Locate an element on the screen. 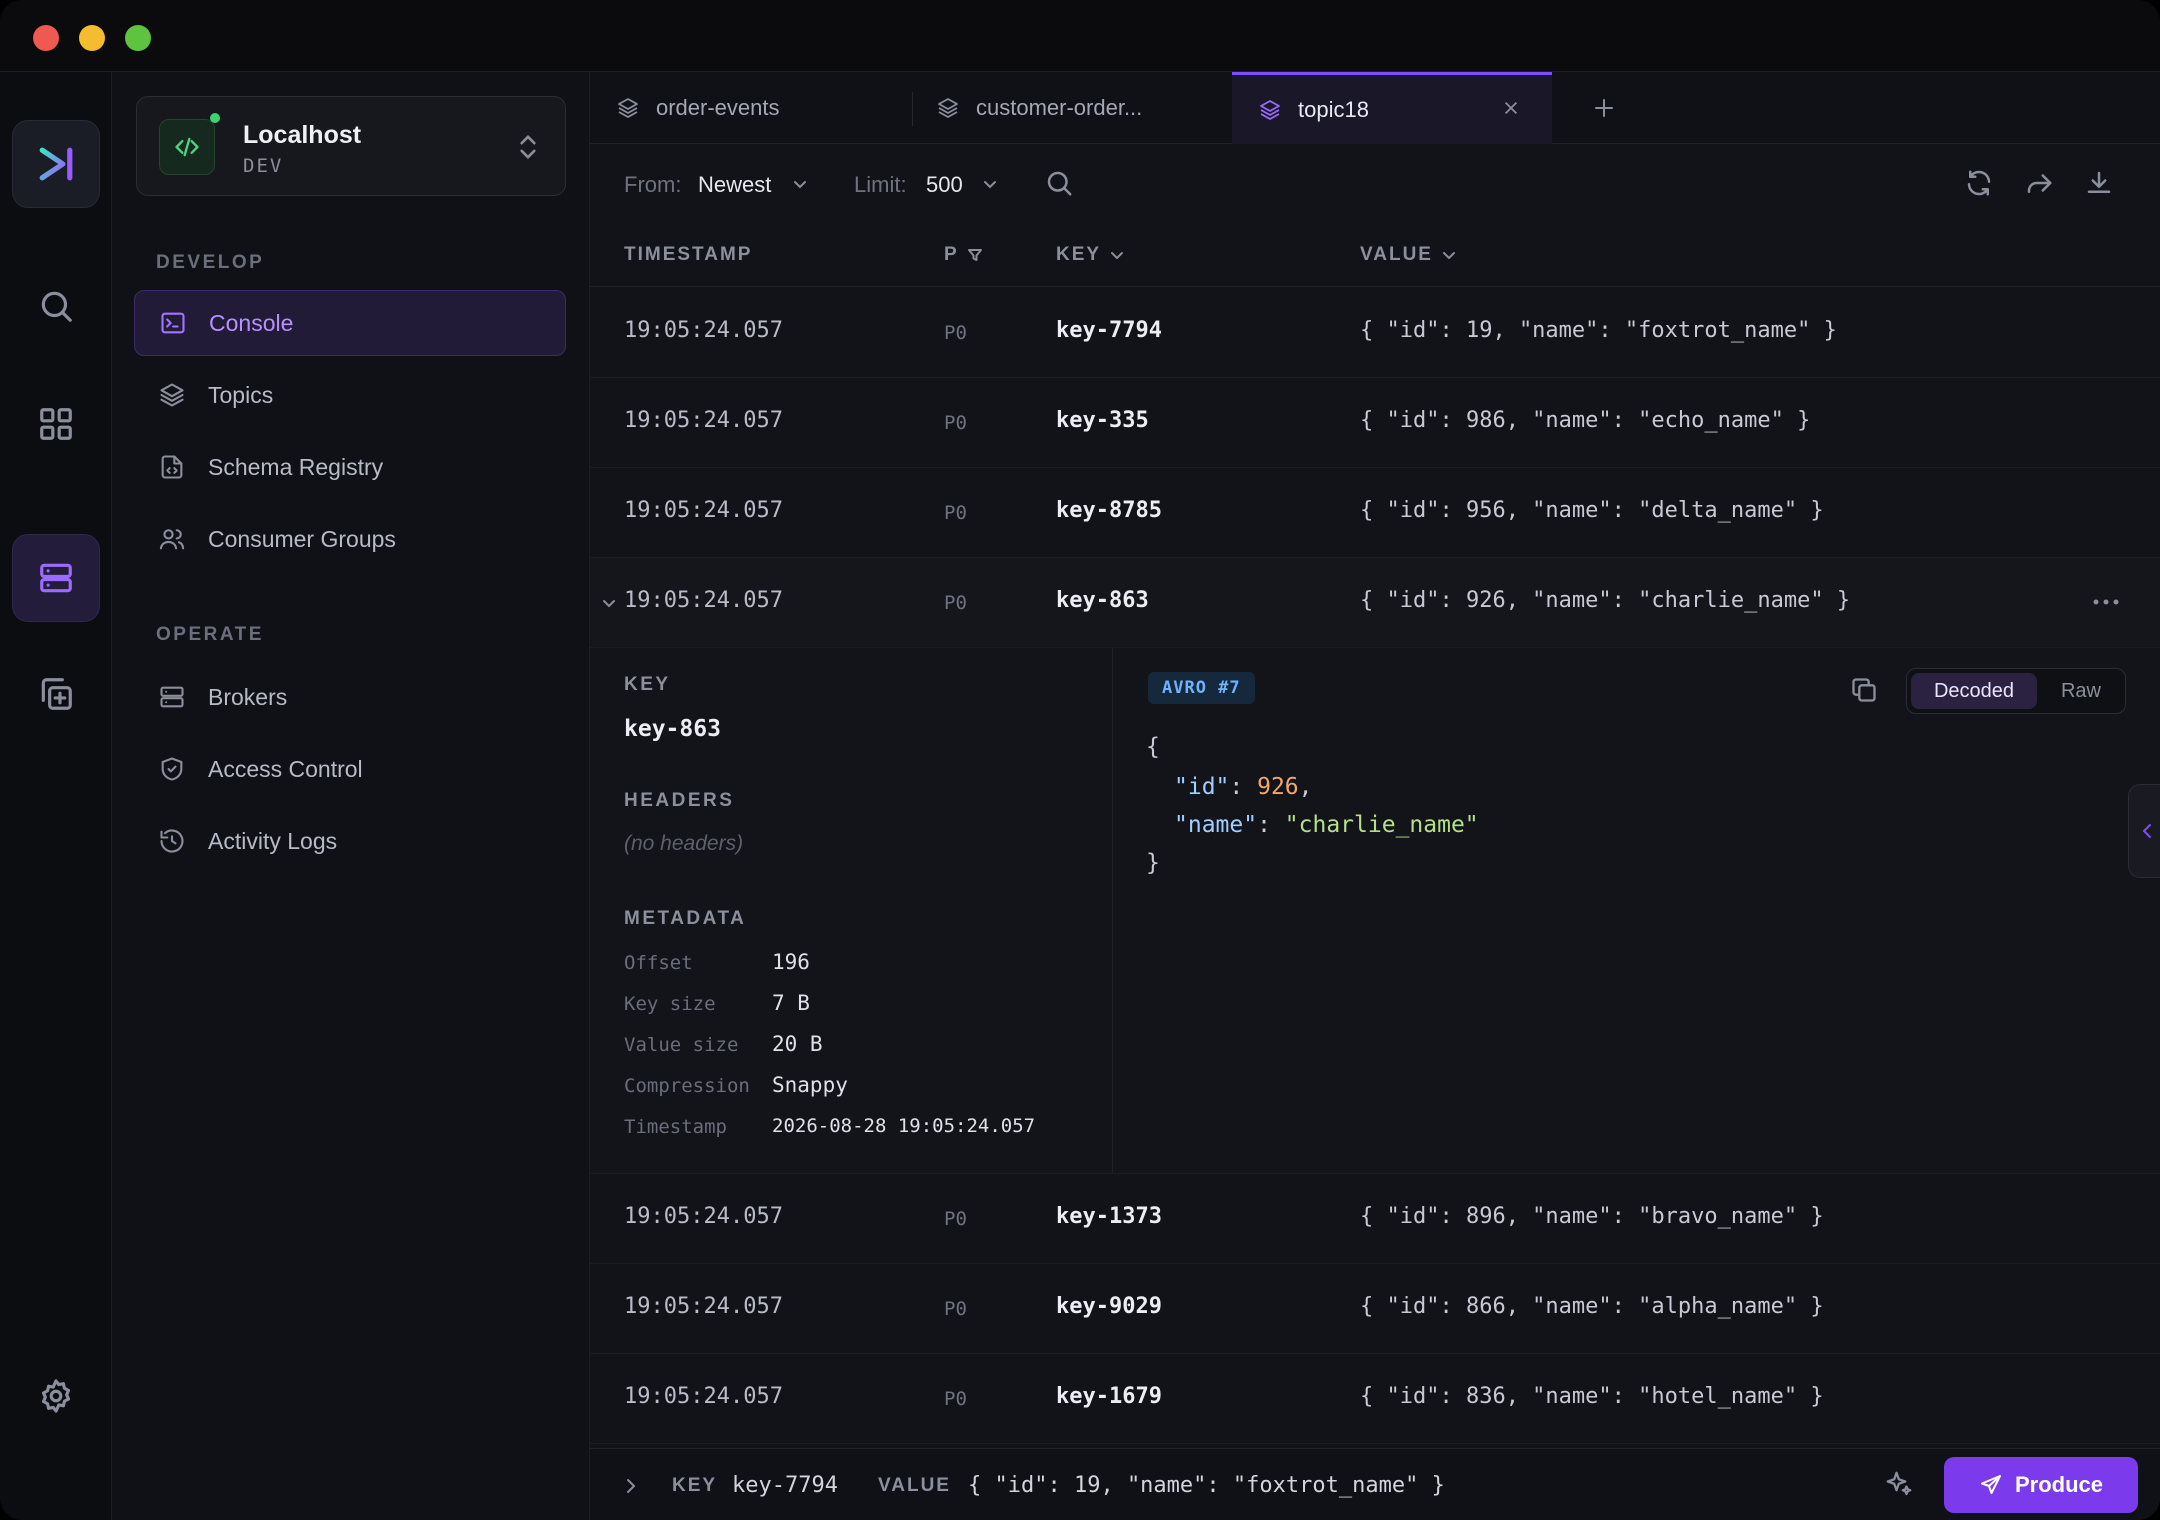 This screenshot has height=1520, width=2160. forward-icon is located at coordinates (2039, 183).